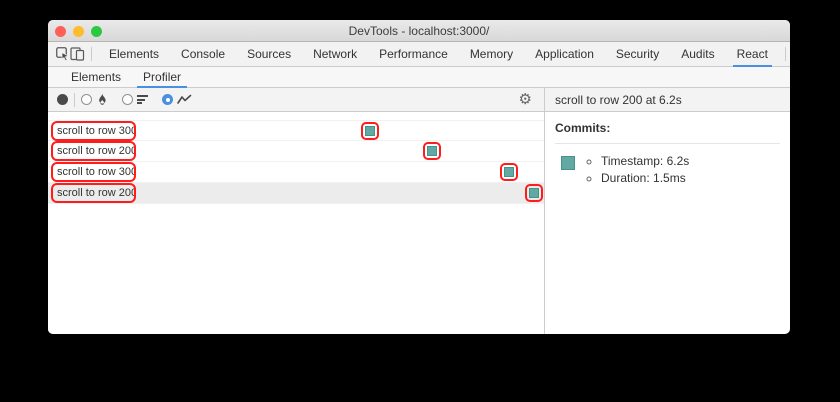 This screenshot has height=402, width=840. What do you see at coordinates (77, 54) in the screenshot?
I see `device-toolbar-icon` at bounding box center [77, 54].